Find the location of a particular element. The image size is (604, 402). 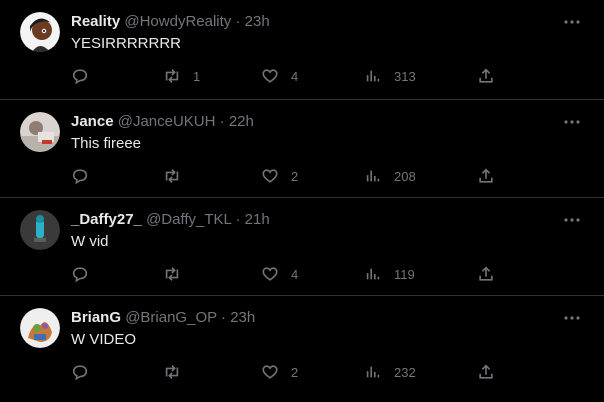

view-count: 313 is located at coordinates (405, 76).